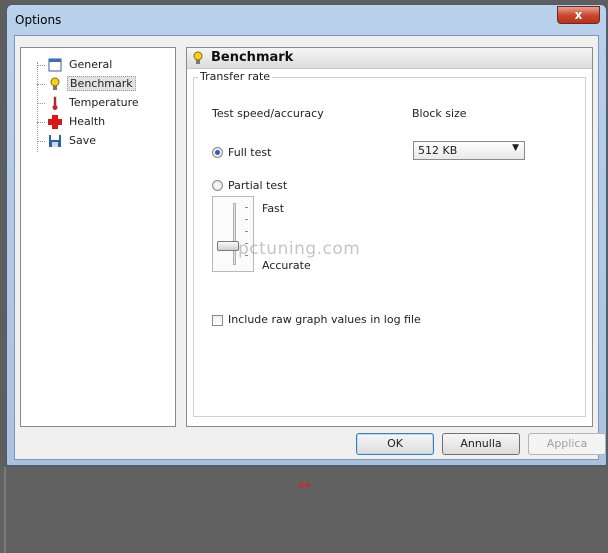  I want to click on full-test-radio, so click(217, 152).